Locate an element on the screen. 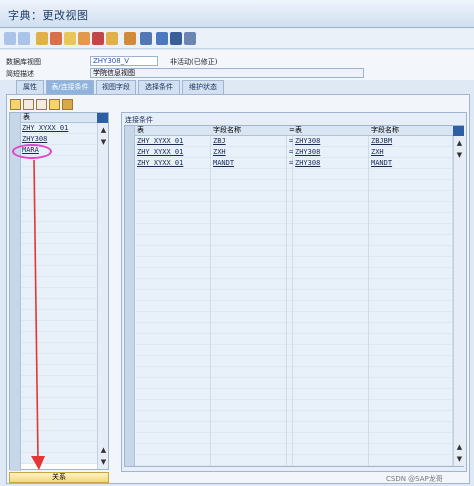 The height and width of the screenshot is (486, 474). arrow-shaft is located at coordinates (36, 310).